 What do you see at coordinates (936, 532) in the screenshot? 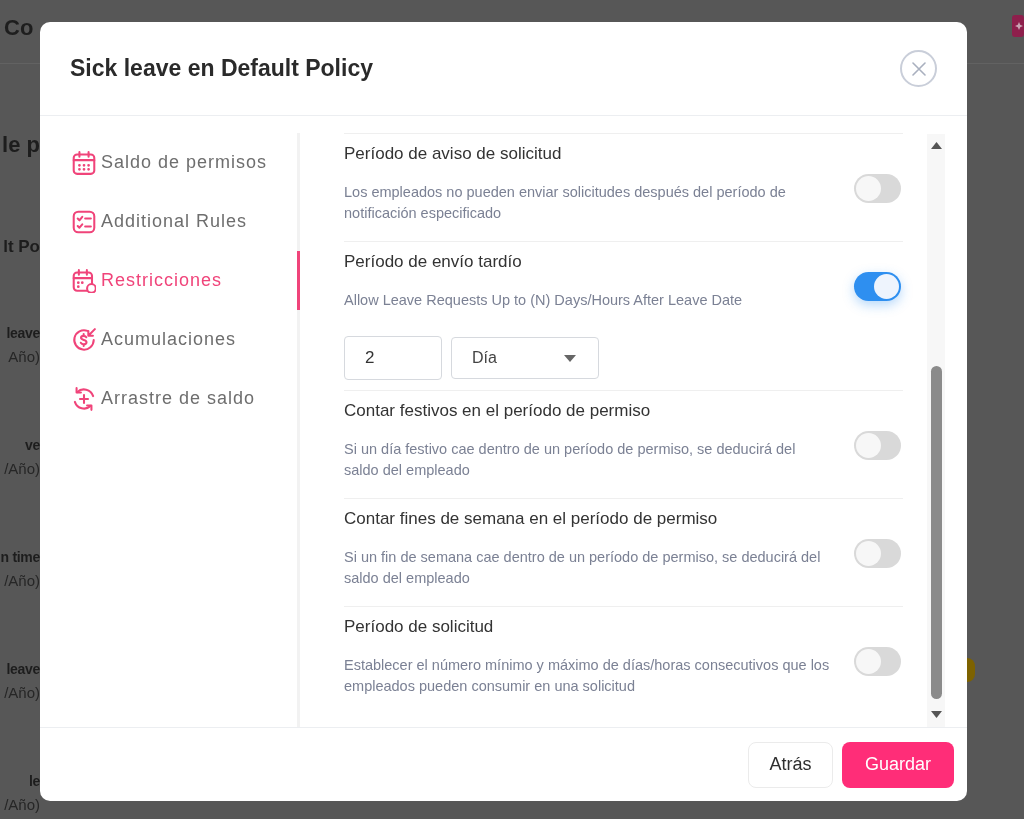
I see `scrollbar-thumb` at bounding box center [936, 532].